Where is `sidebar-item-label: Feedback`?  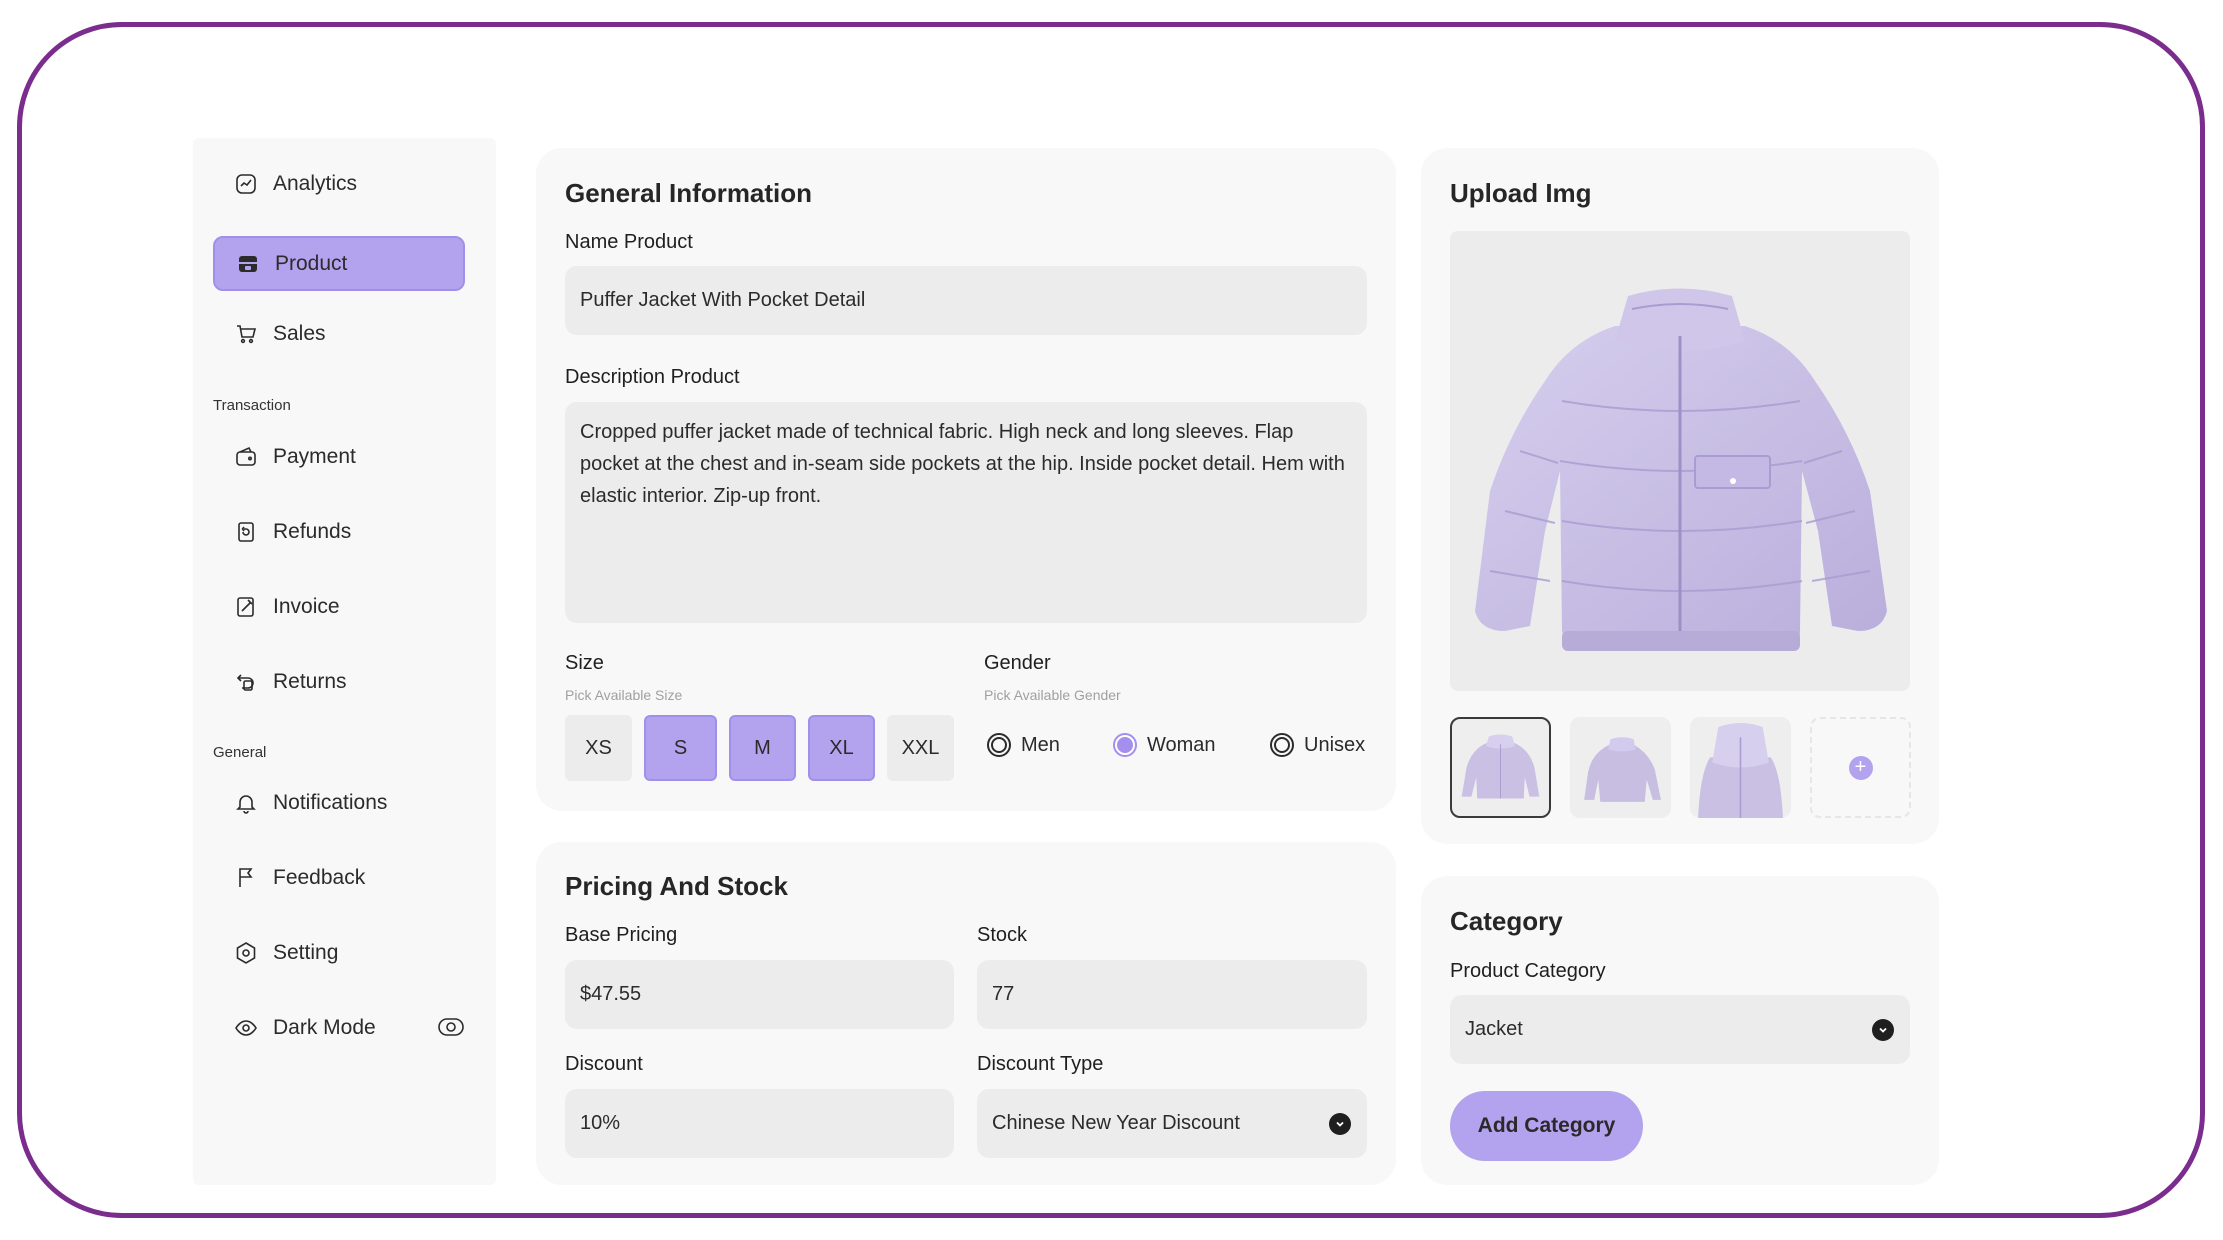 sidebar-item-label: Feedback is located at coordinates (319, 877).